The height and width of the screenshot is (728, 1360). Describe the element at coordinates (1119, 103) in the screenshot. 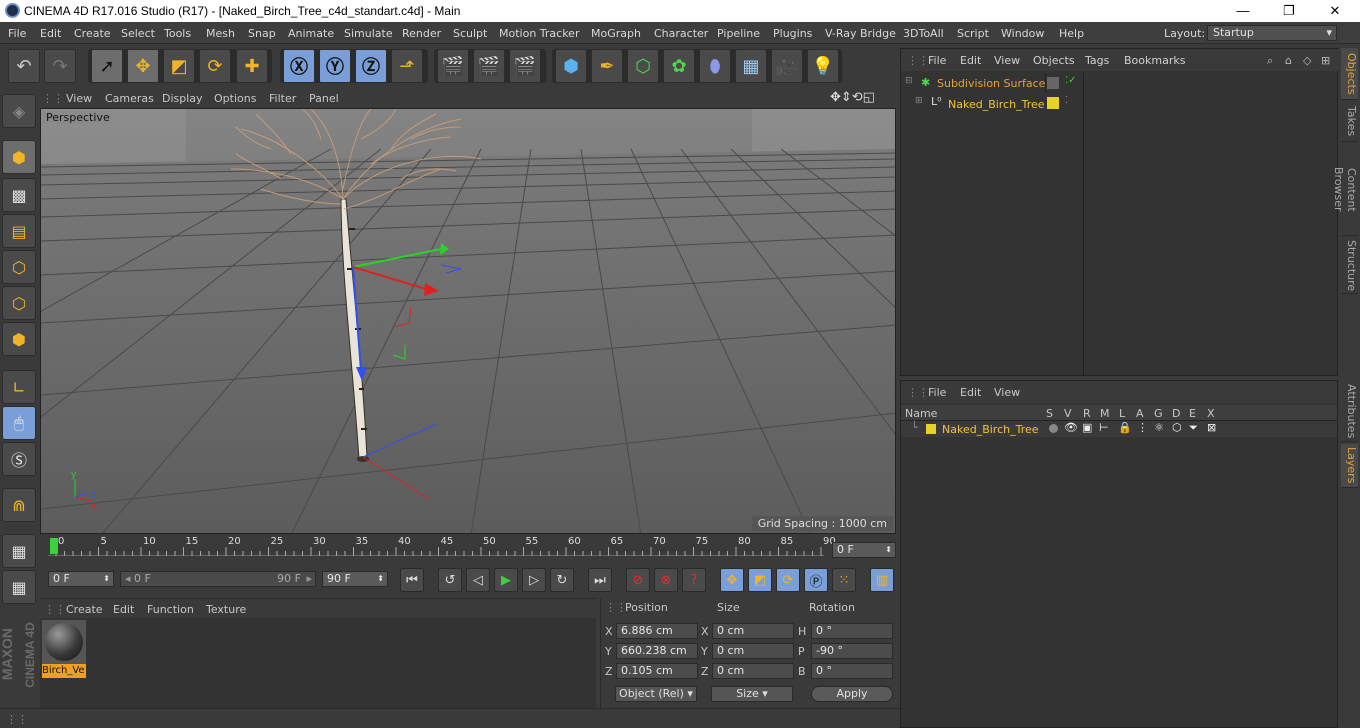

I see `object-row-birch-tree: ⊞ L⁰ Naked_Birch_Tree ⁚` at that location.